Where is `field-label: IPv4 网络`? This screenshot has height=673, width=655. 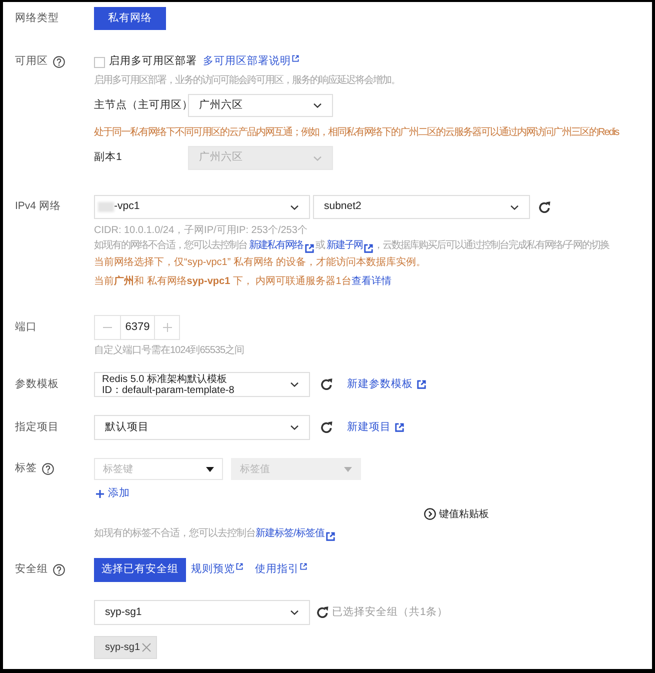 field-label: IPv4 网络 is located at coordinates (38, 206).